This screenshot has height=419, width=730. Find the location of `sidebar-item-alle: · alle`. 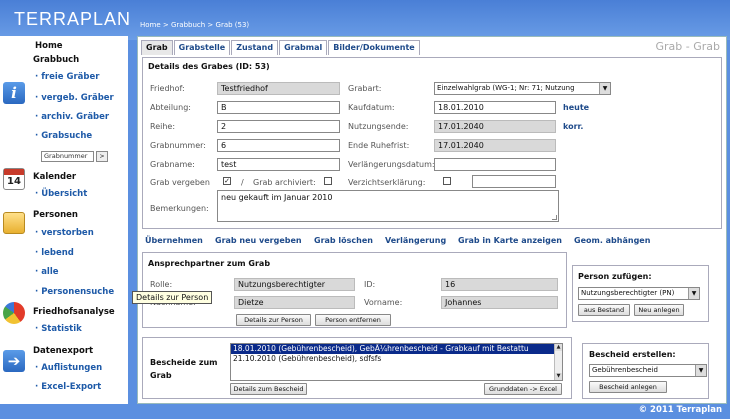

sidebar-item-alle: · alle is located at coordinates (47, 272).